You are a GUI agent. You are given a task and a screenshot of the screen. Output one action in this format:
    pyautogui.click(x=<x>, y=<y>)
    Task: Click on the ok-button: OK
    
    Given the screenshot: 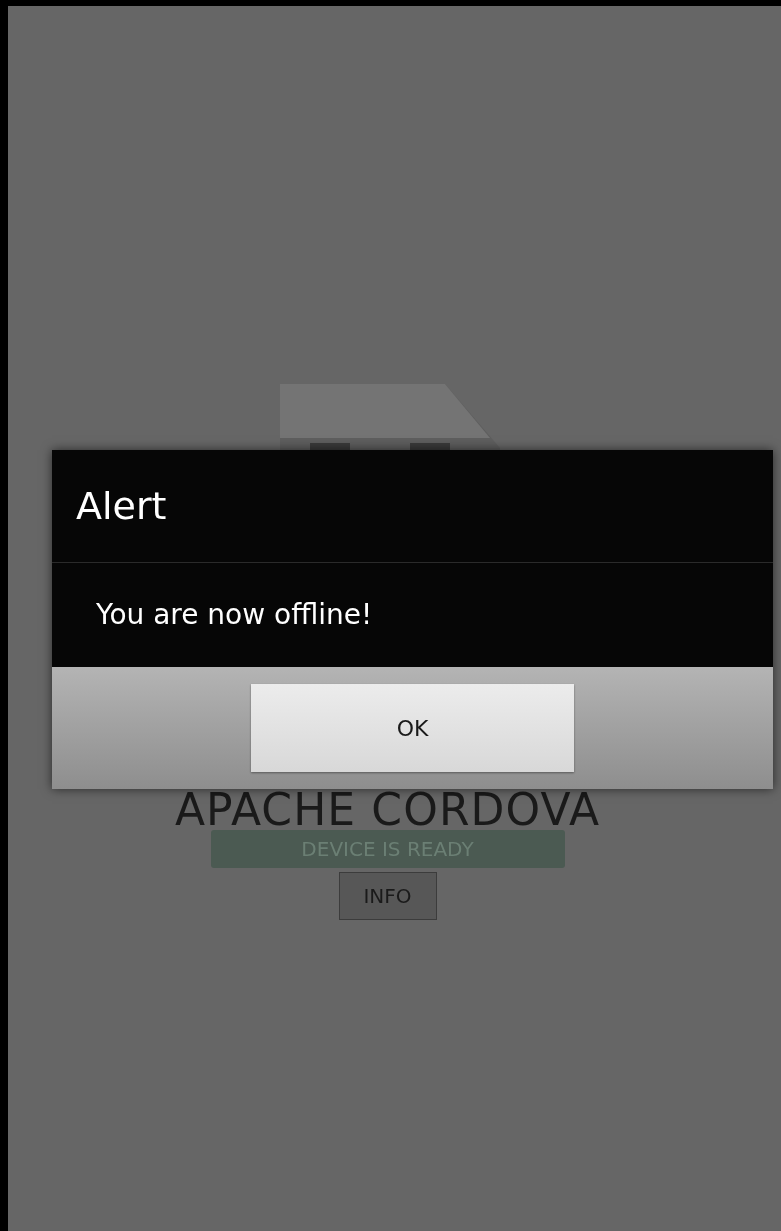 What is the action you would take?
    pyautogui.click(x=412, y=728)
    